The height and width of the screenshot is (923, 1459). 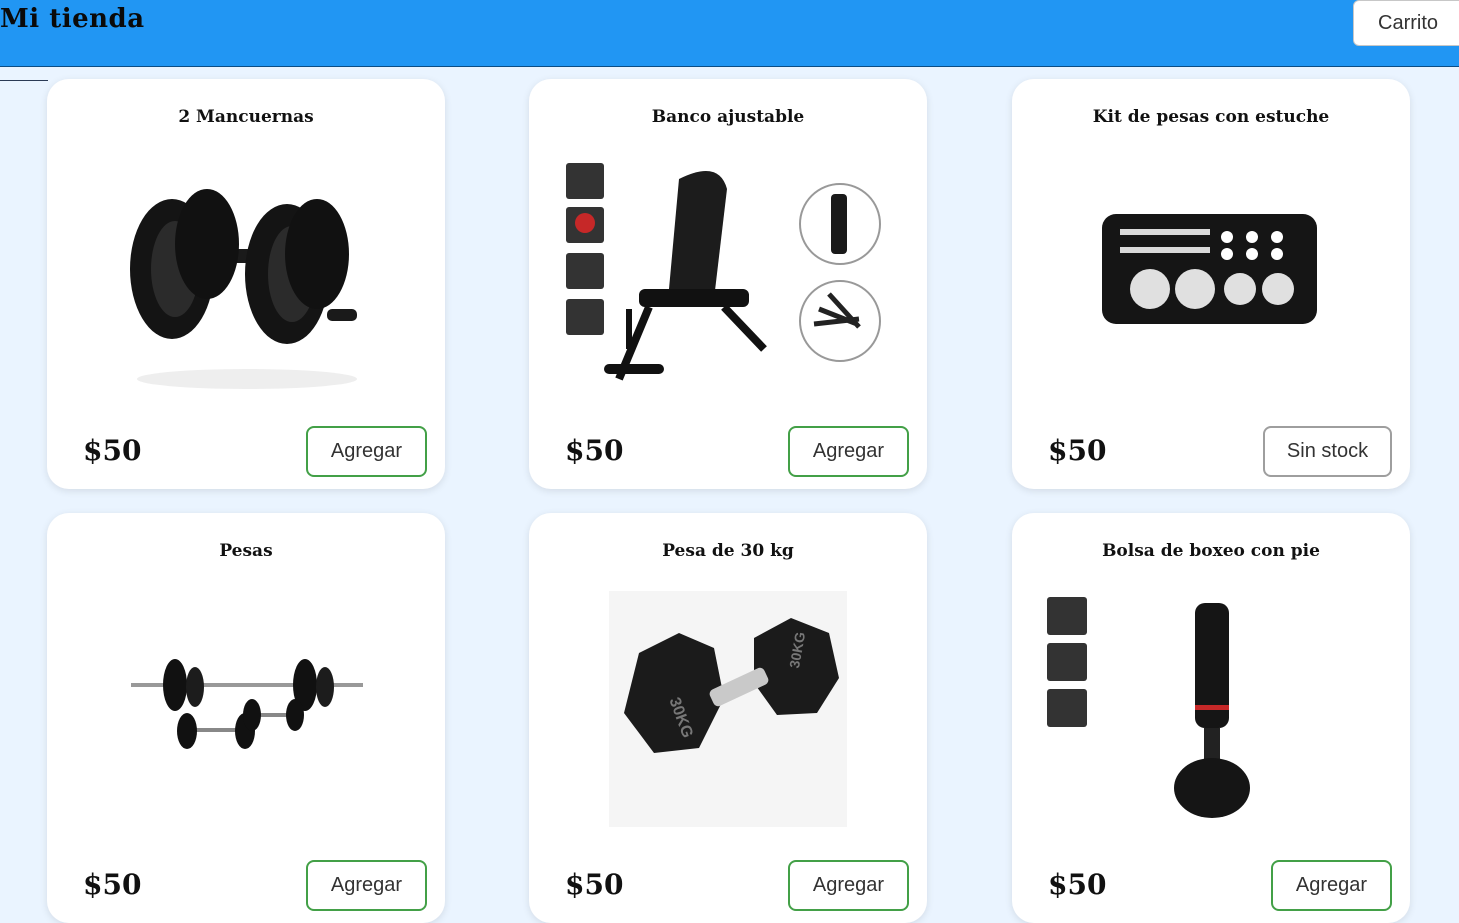 I want to click on product-title: Bolsa de boxeo con pie, so click(x=1211, y=551).